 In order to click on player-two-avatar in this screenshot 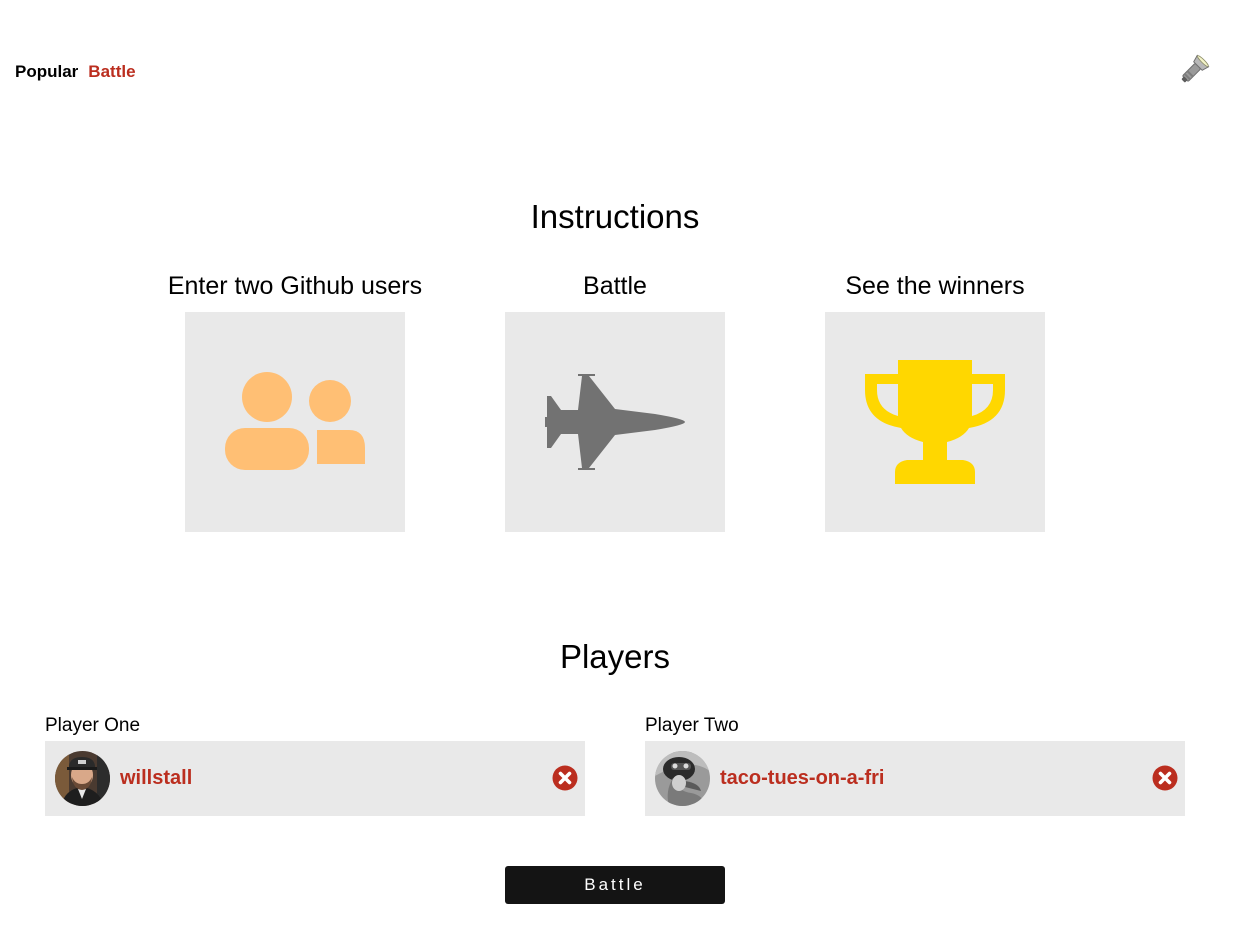, I will do `click(682, 778)`.